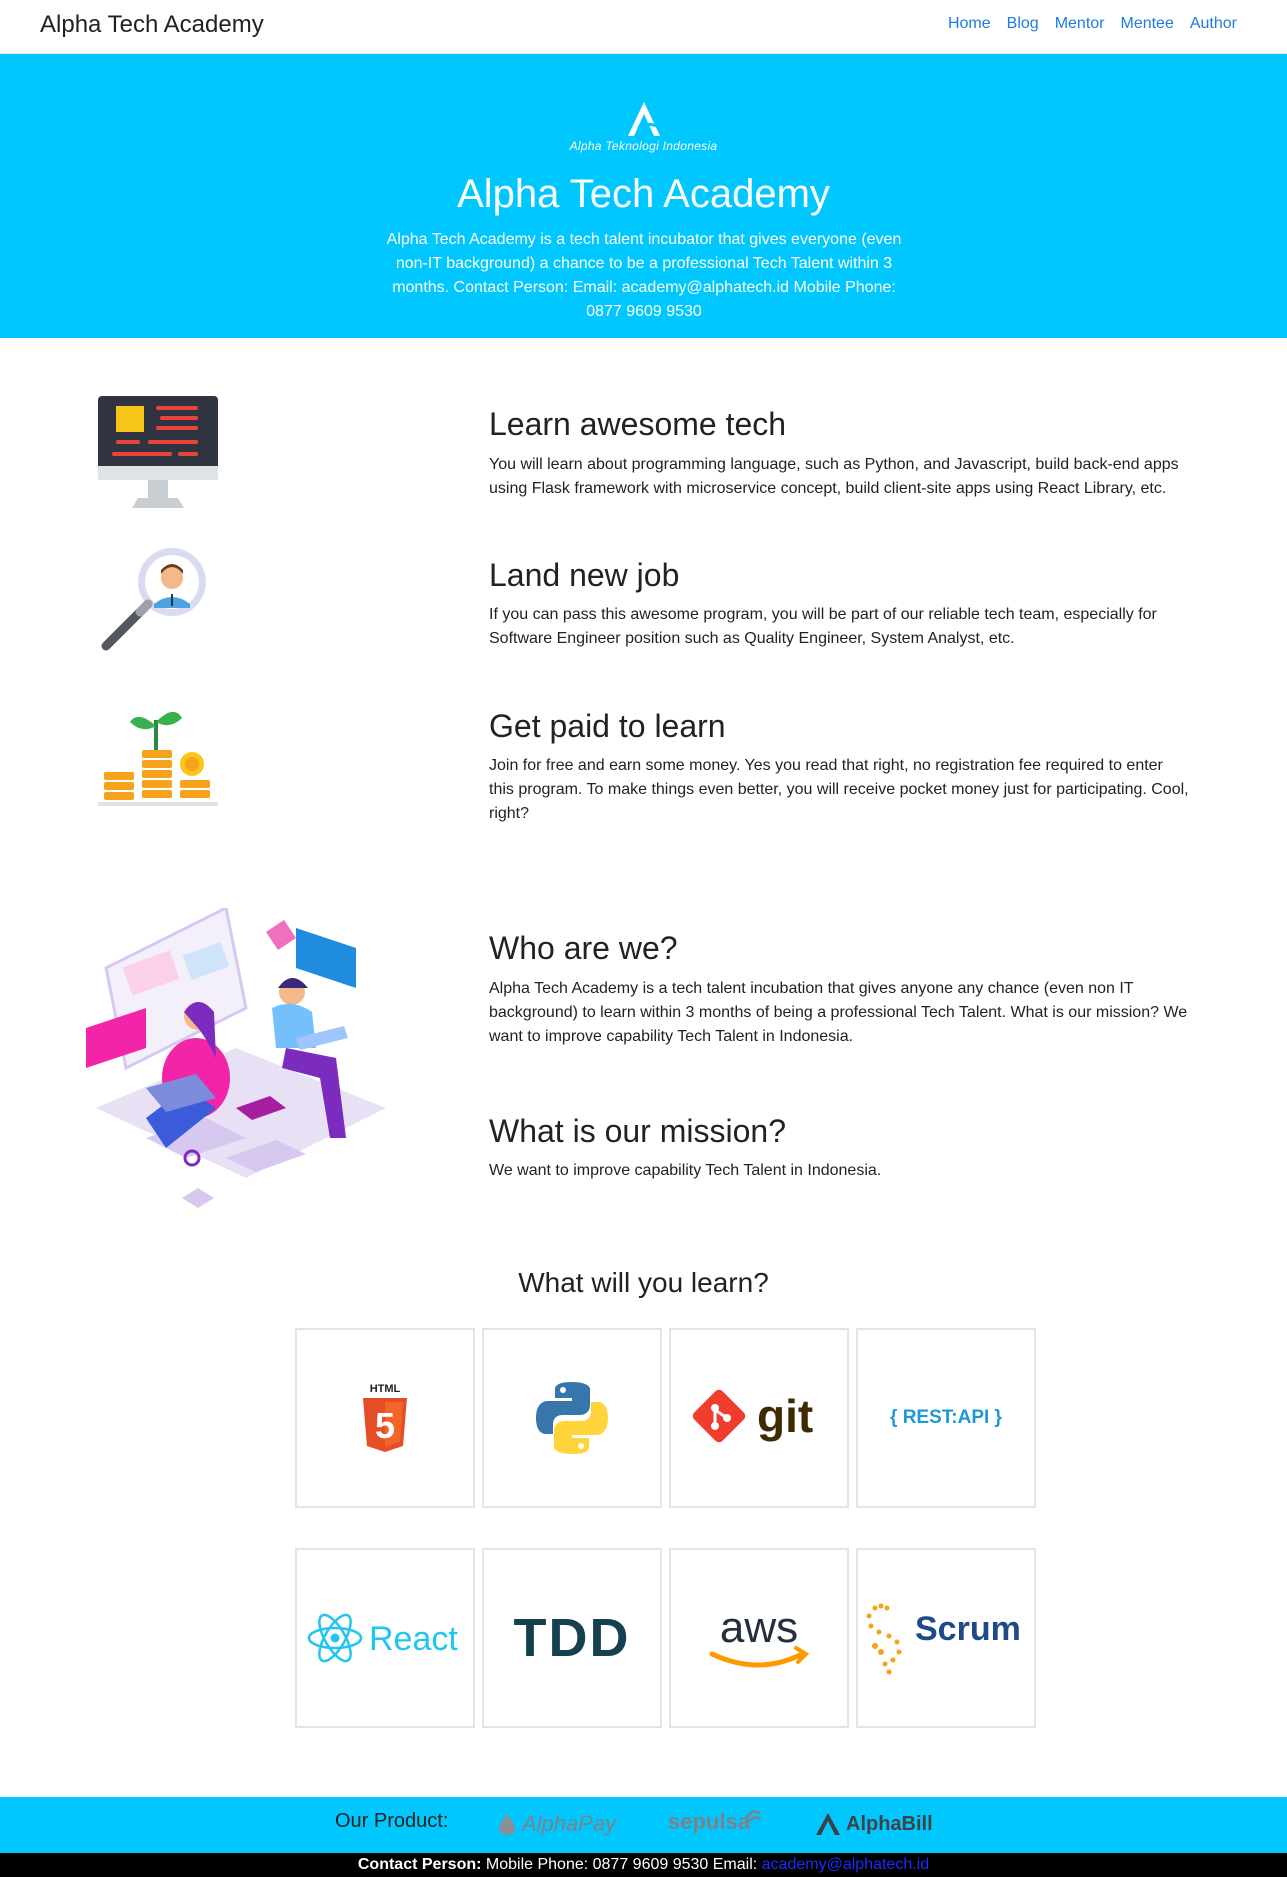 The image size is (1287, 1877). What do you see at coordinates (392, 1821) in the screenshot?
I see `products-label: Our Product:` at bounding box center [392, 1821].